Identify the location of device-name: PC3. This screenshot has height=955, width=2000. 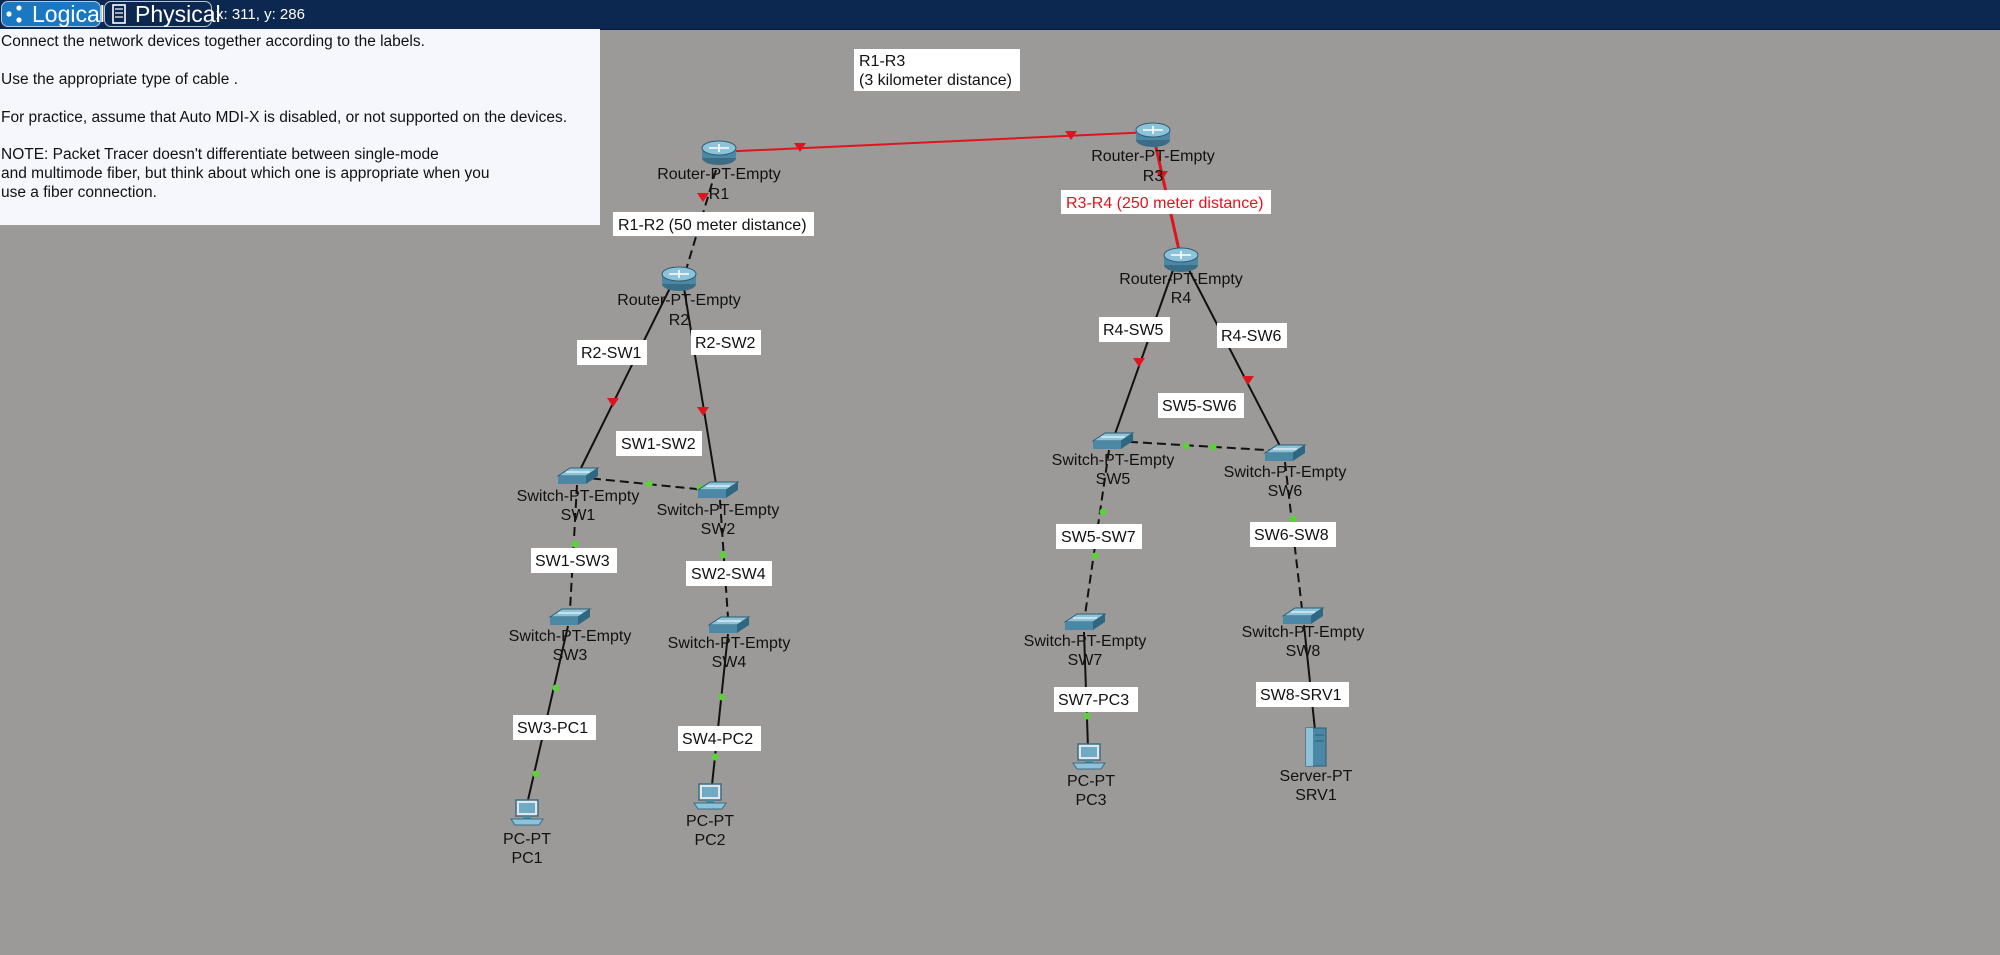
(1090, 800).